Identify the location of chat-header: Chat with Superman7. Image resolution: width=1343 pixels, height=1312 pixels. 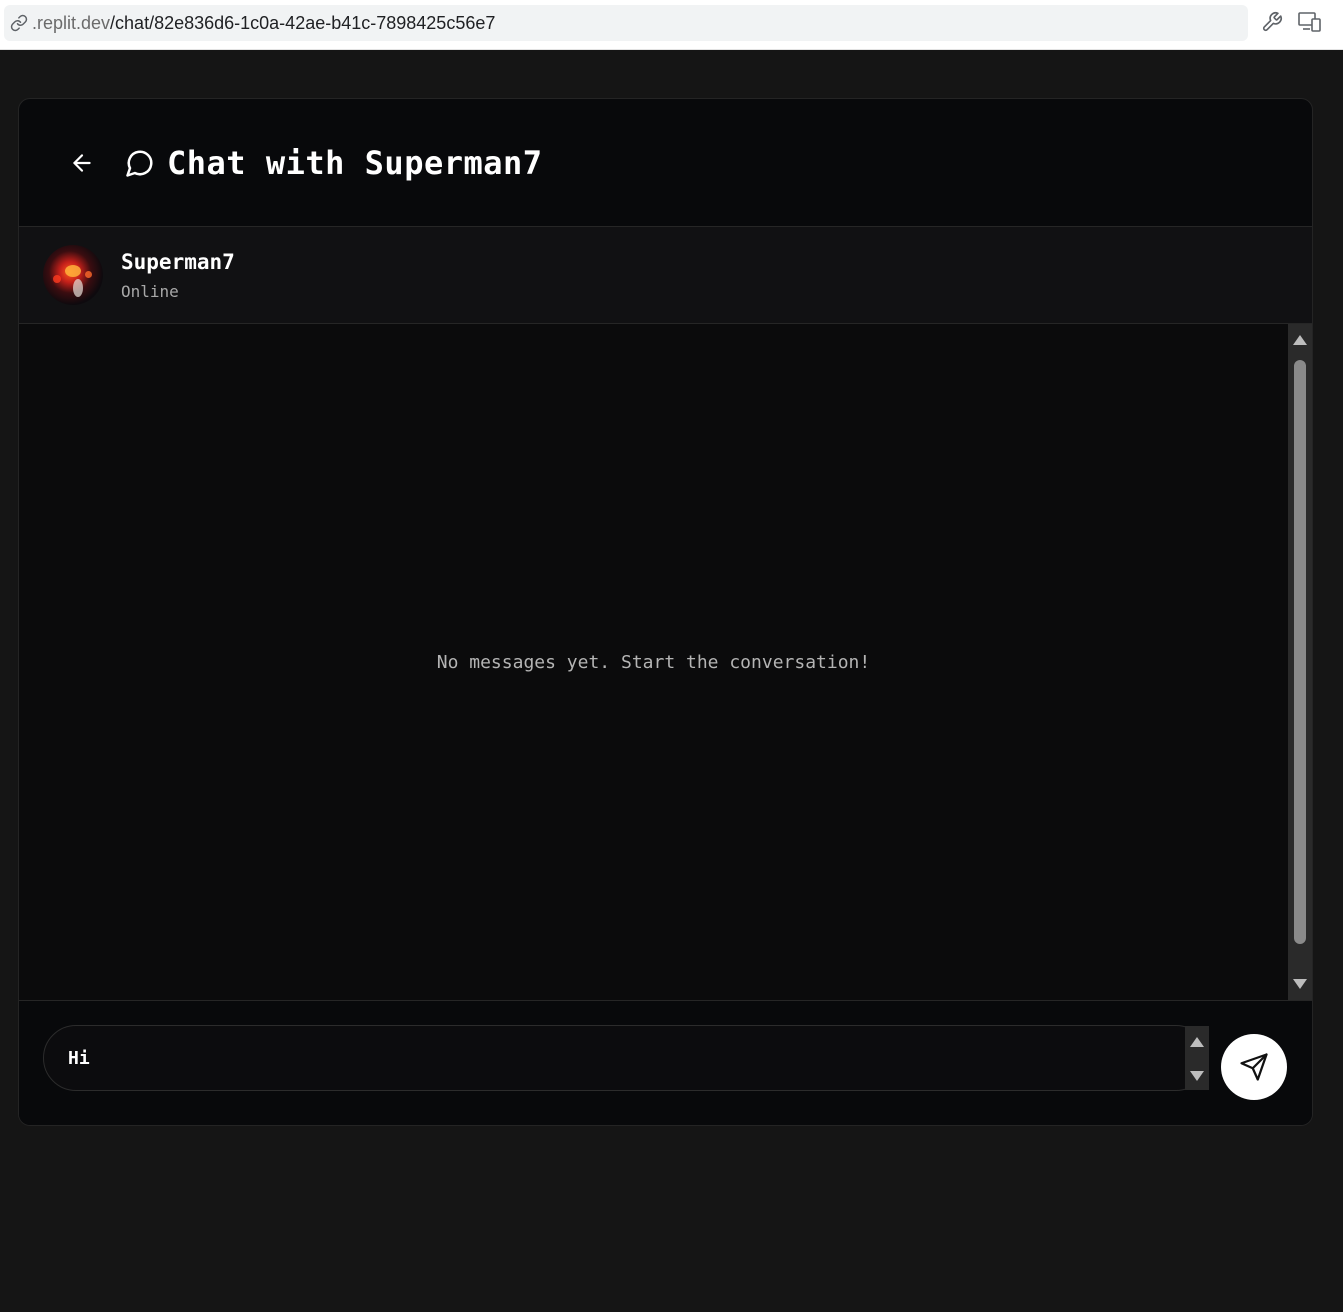
(665, 162).